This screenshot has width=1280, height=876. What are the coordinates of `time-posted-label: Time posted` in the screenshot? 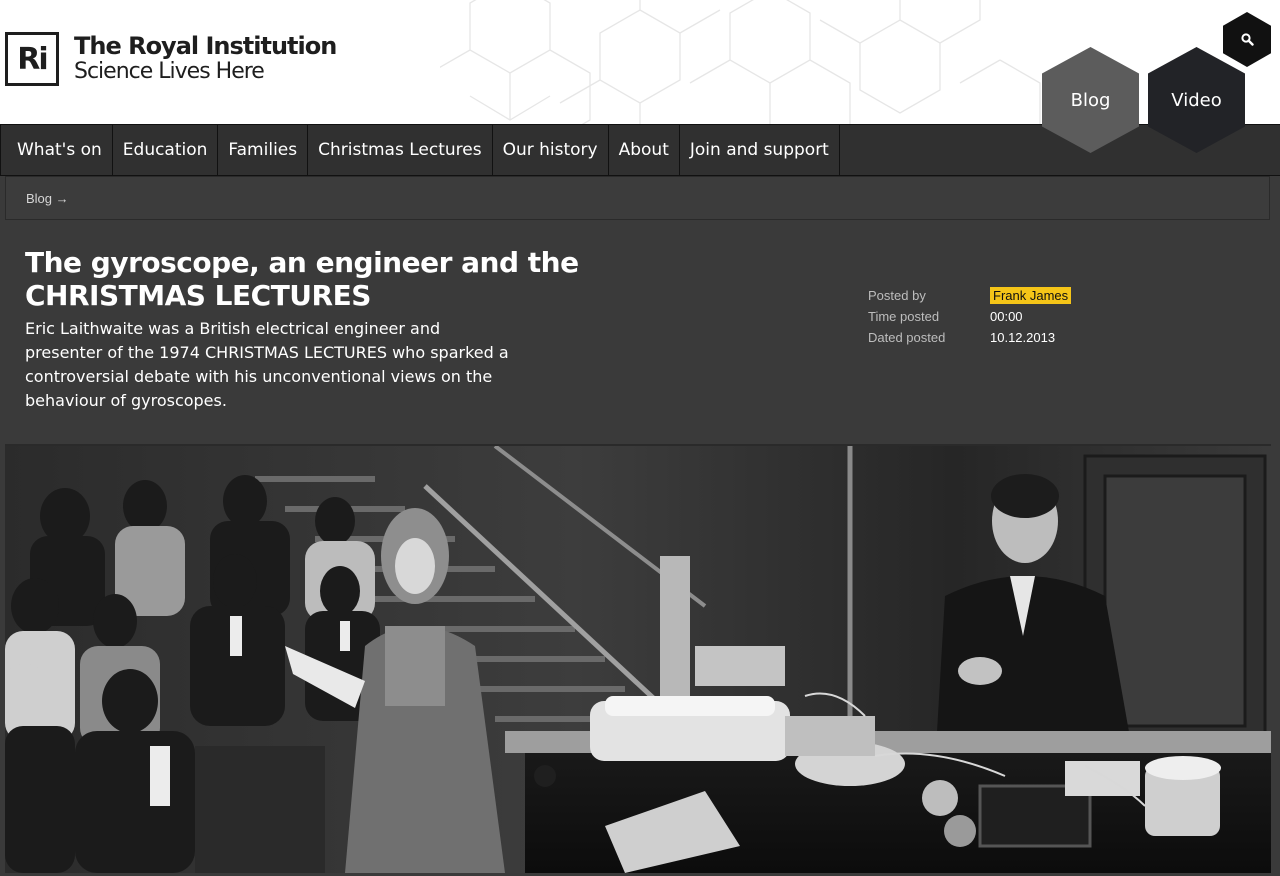 It's located at (904, 316).